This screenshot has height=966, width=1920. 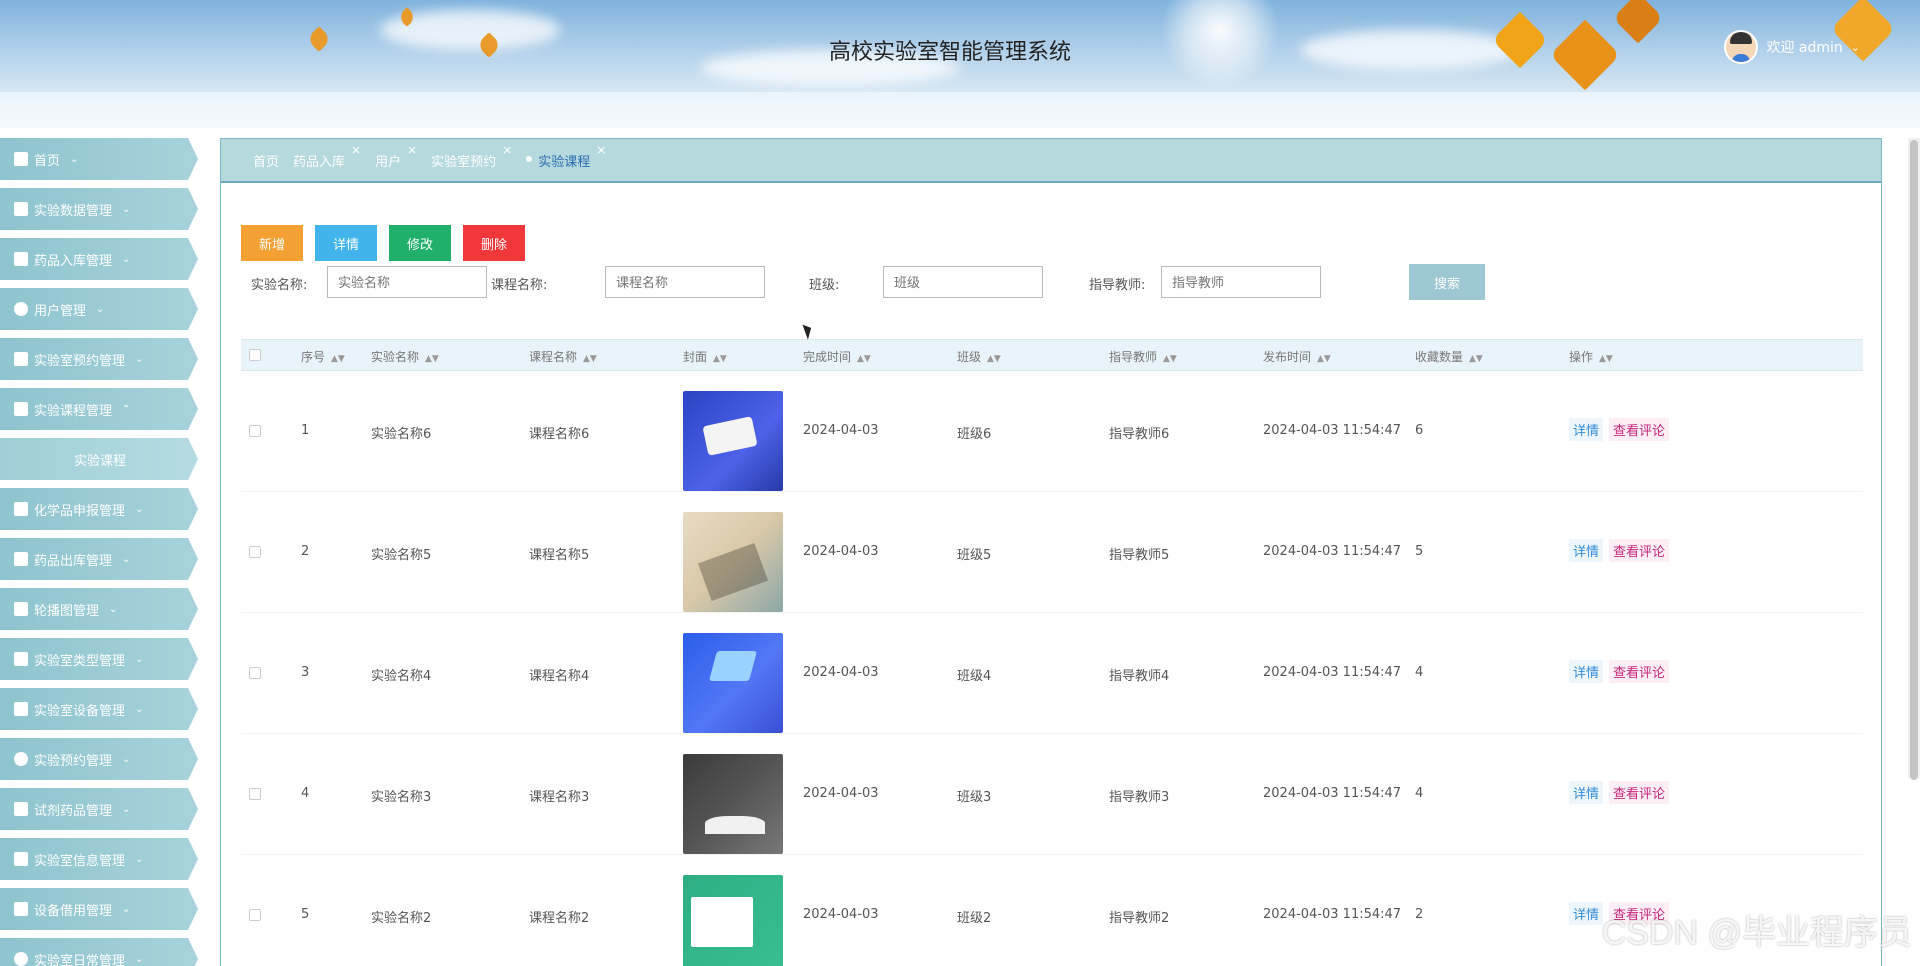 What do you see at coordinates (979, 356) in the screenshot?
I see `column-header-class: 班级 ▲▼` at bounding box center [979, 356].